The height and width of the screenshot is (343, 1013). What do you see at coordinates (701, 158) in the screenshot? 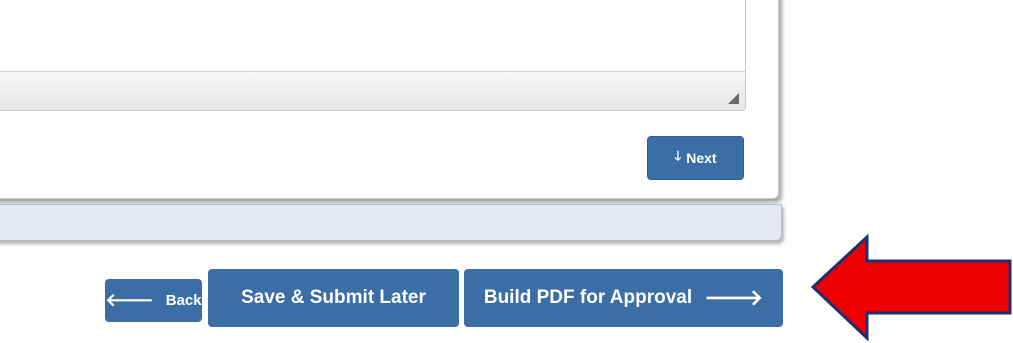
I see `next-button-label: Next` at bounding box center [701, 158].